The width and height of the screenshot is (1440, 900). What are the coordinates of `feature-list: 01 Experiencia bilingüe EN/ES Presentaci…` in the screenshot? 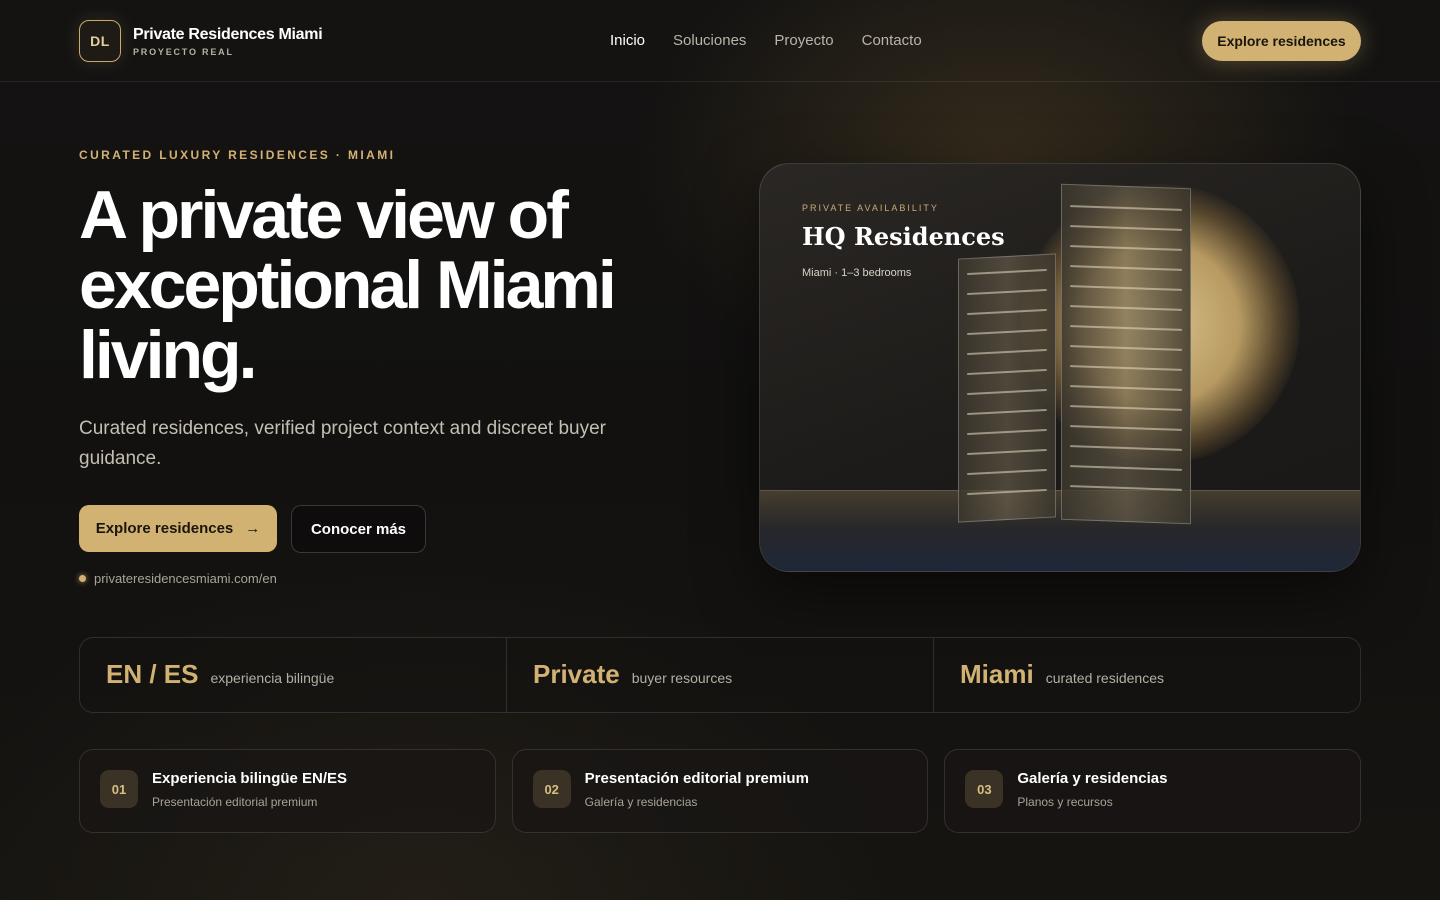 It's located at (720, 791).